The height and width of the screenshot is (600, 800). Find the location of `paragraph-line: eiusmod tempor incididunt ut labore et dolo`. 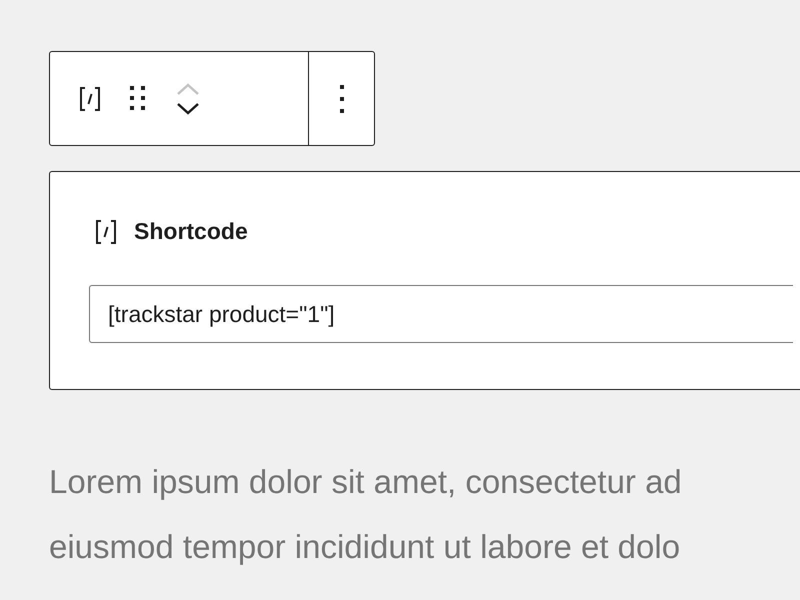

paragraph-line: eiusmod tempor incididunt ut labore et dolo is located at coordinates (365, 547).